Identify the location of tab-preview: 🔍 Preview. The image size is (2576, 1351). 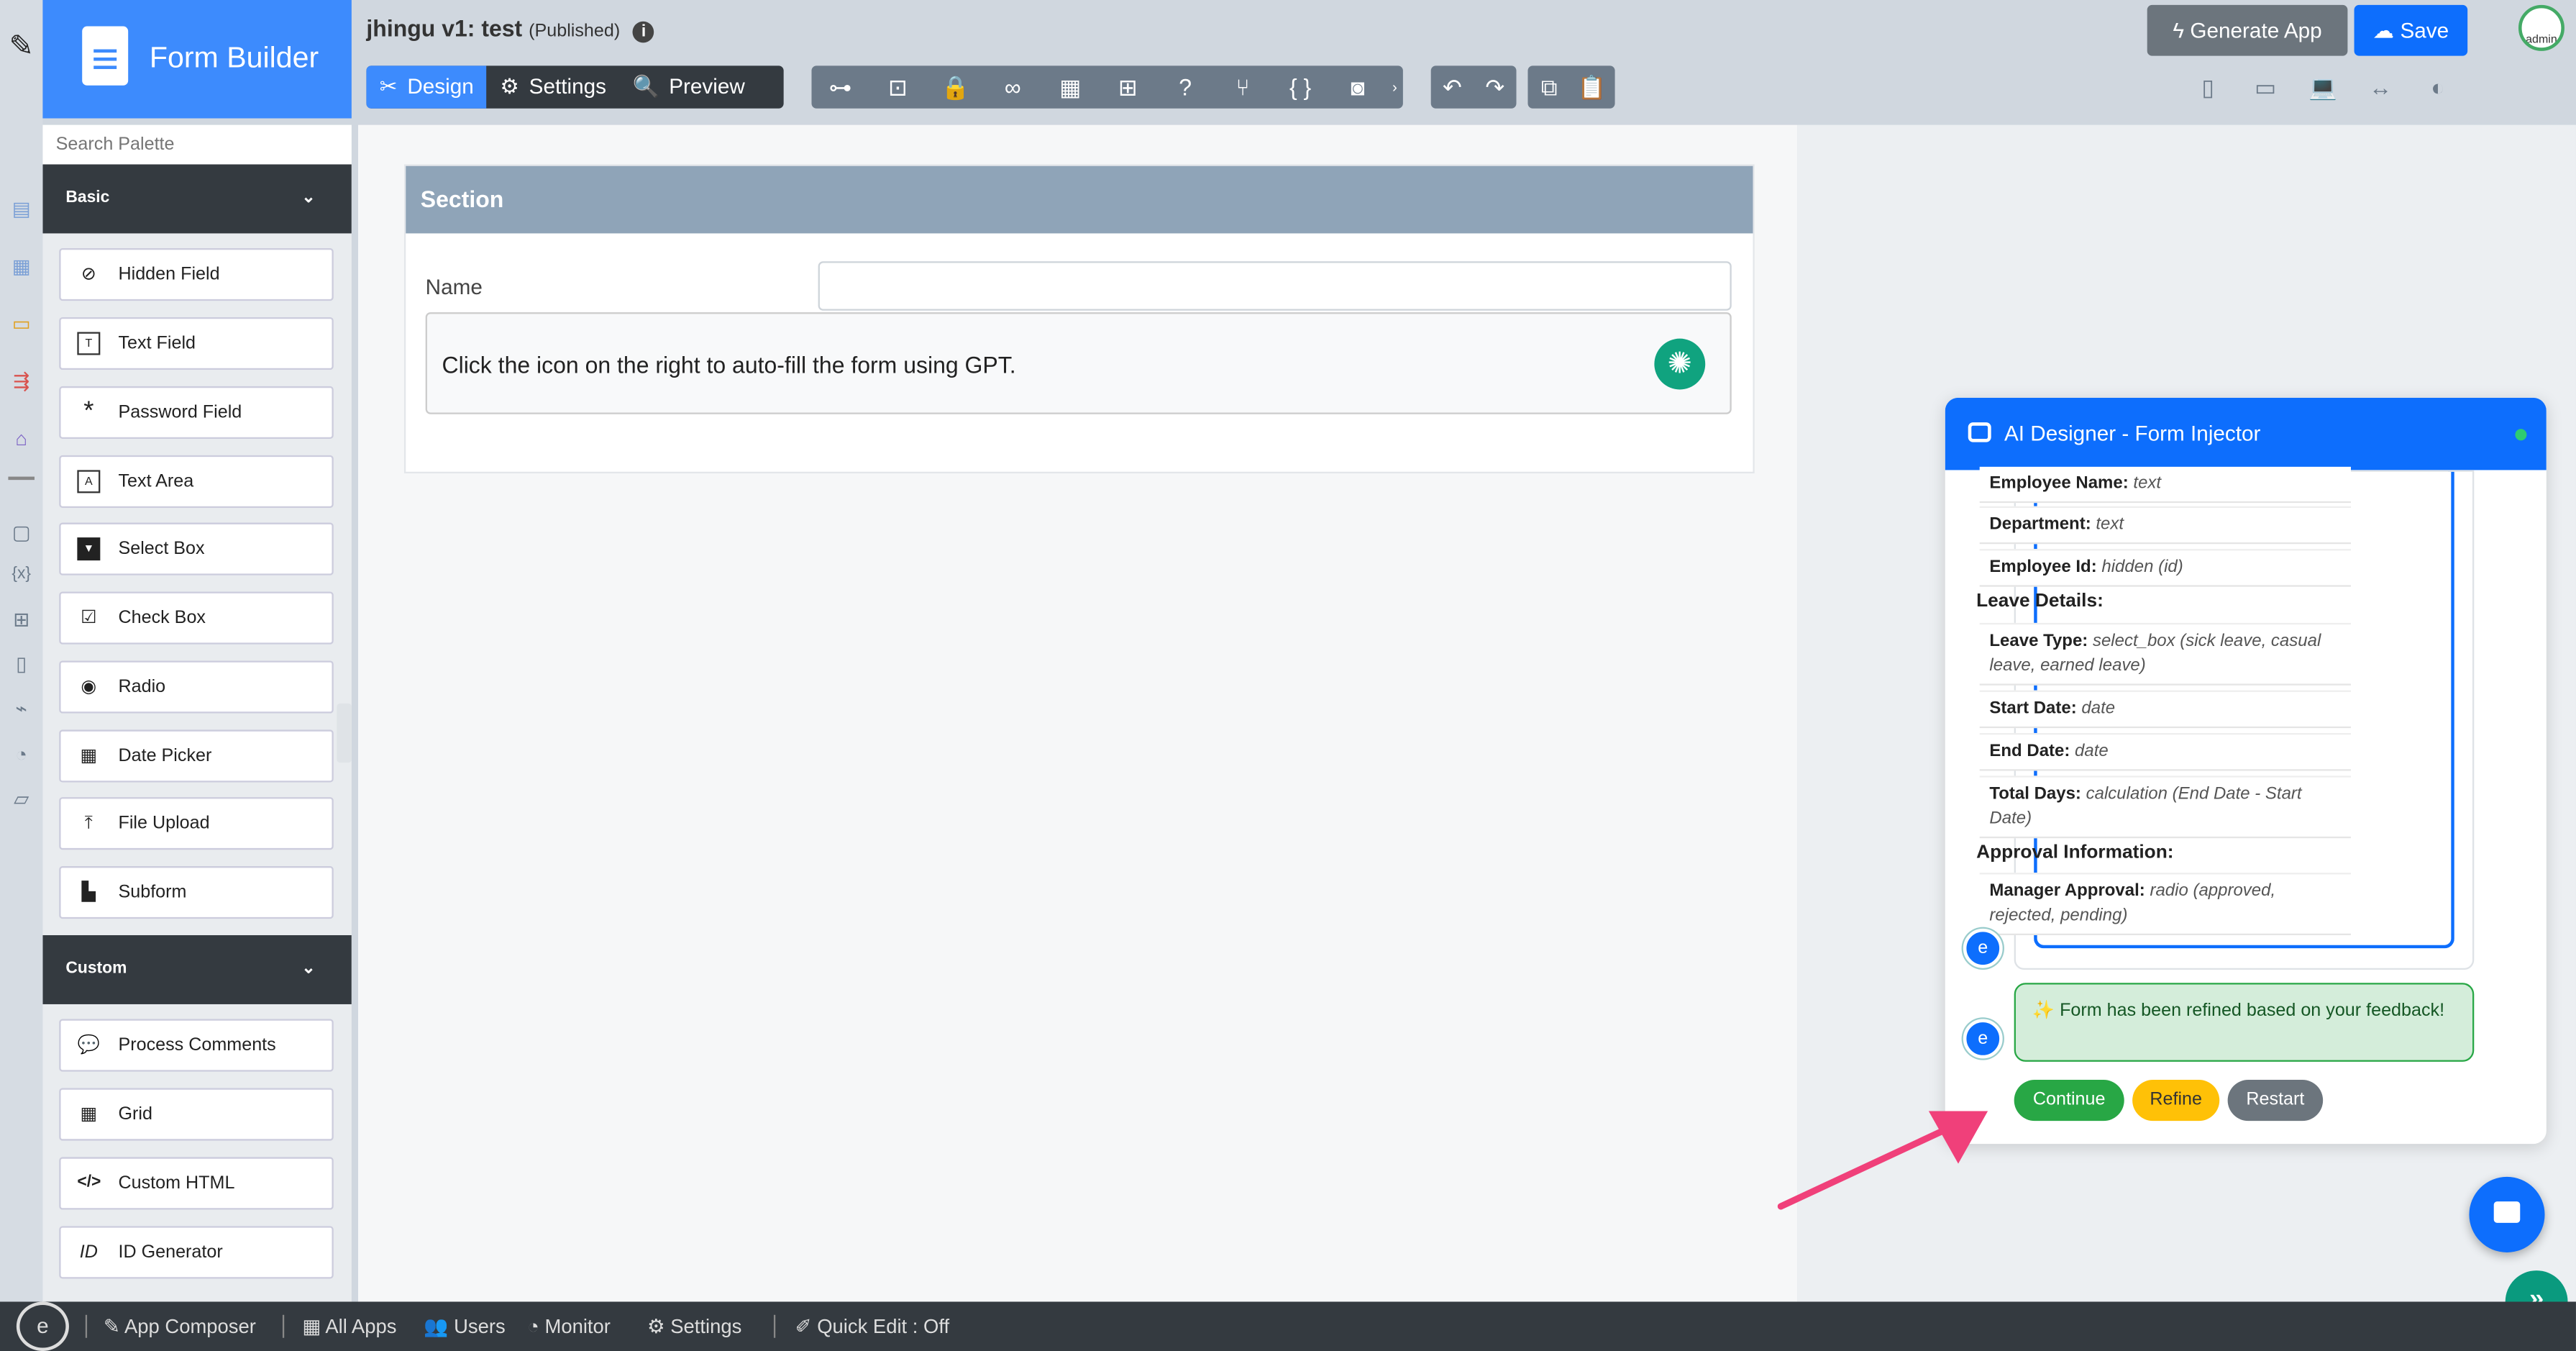
(688, 86).